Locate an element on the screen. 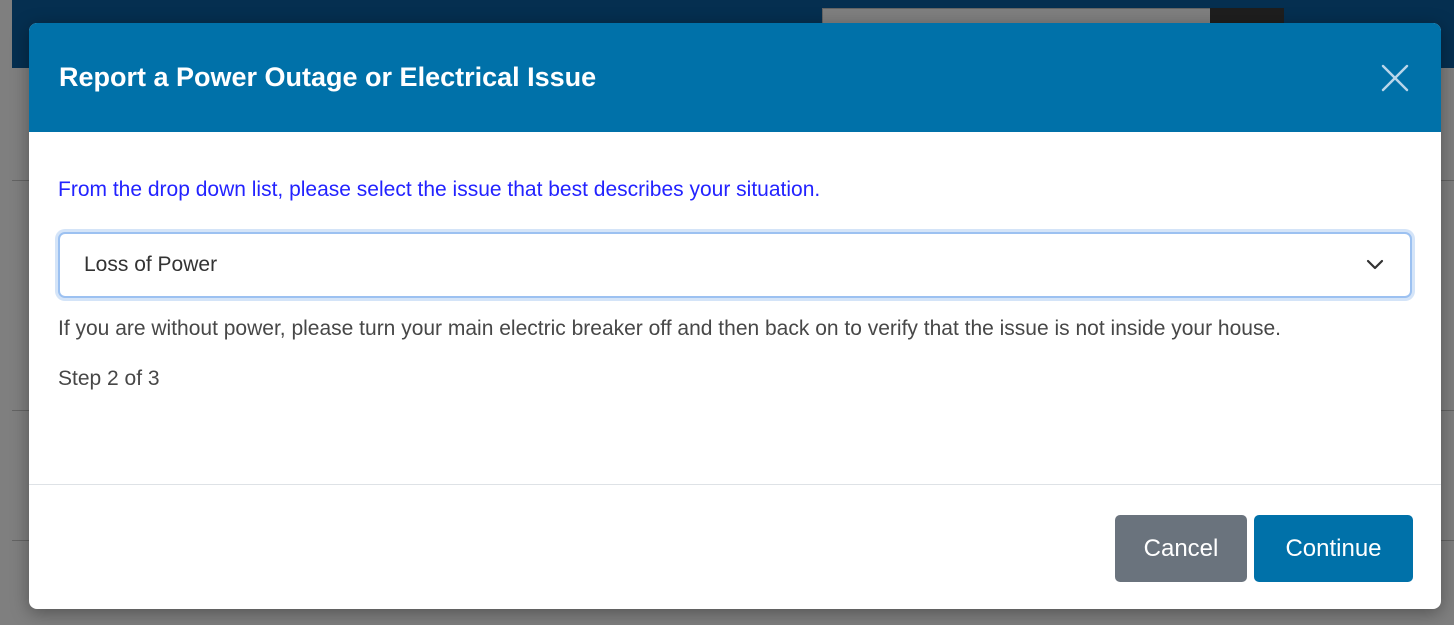 The height and width of the screenshot is (625, 1454). close-button is located at coordinates (1395, 78).